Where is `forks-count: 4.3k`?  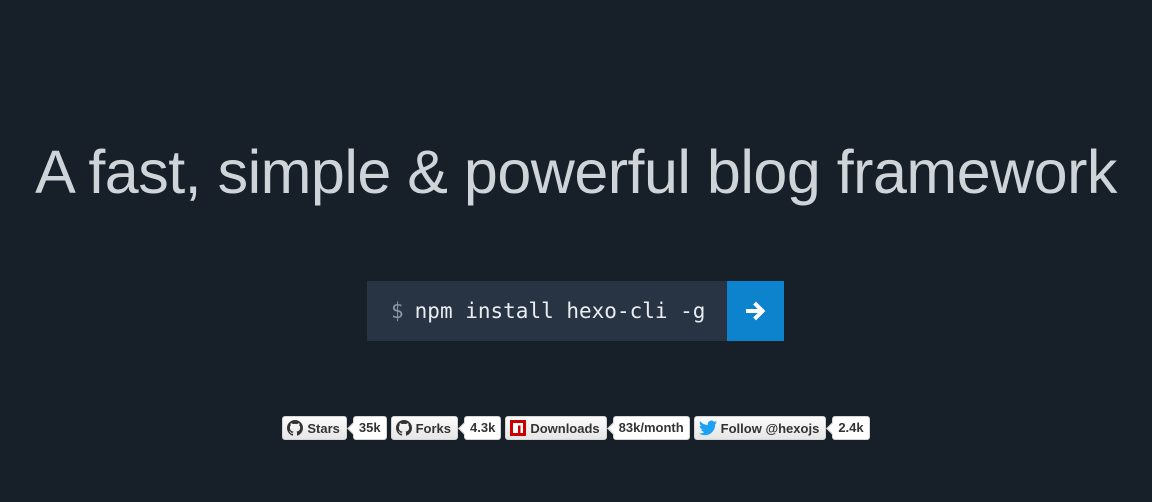
forks-count: 4.3k is located at coordinates (483, 428).